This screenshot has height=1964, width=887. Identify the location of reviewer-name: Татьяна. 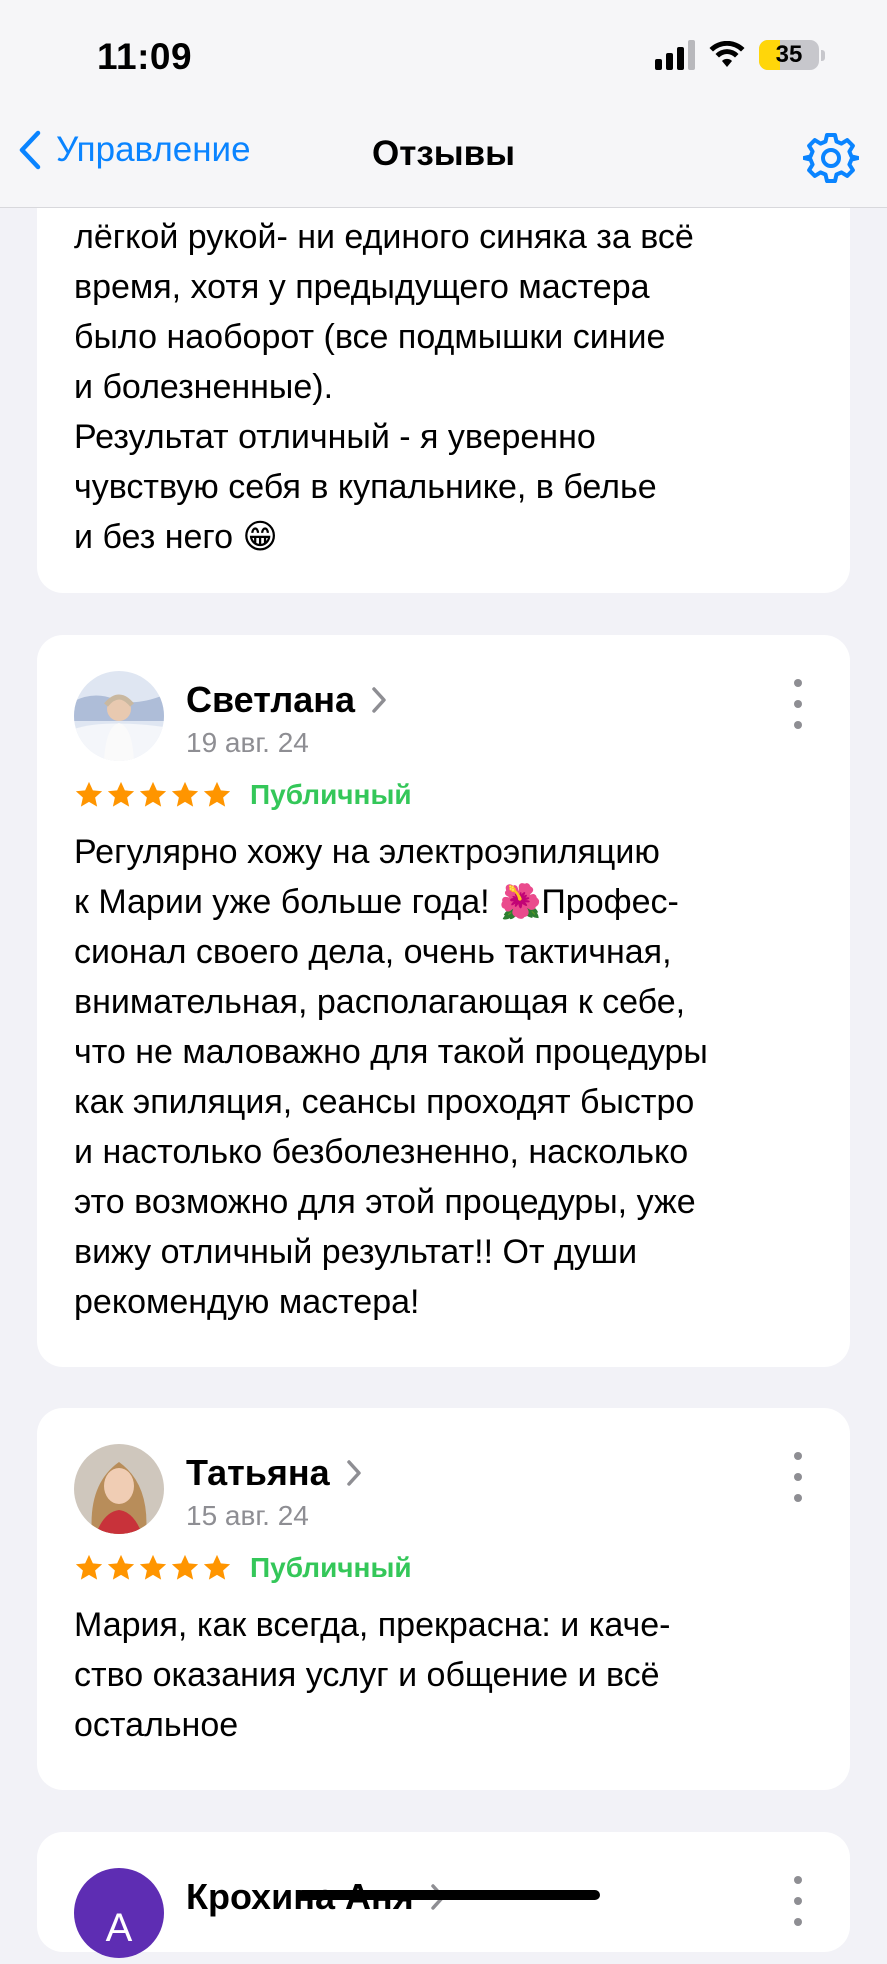
(258, 1472).